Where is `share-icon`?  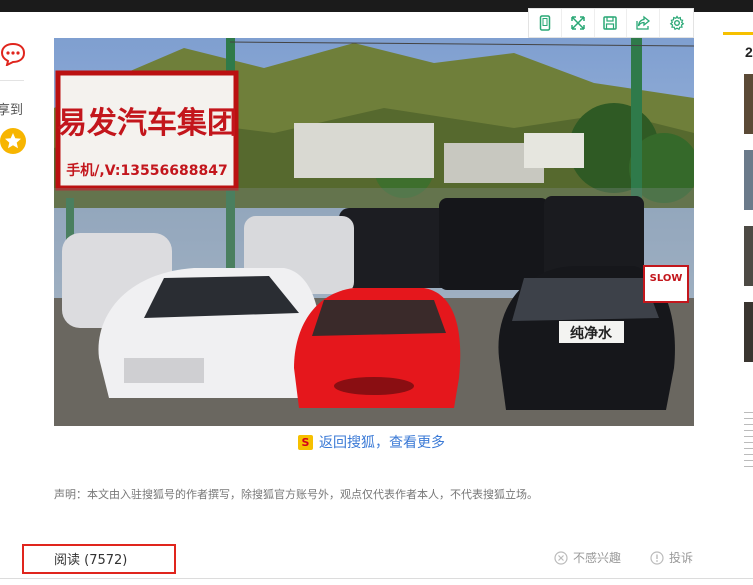
share-icon is located at coordinates (644, 23).